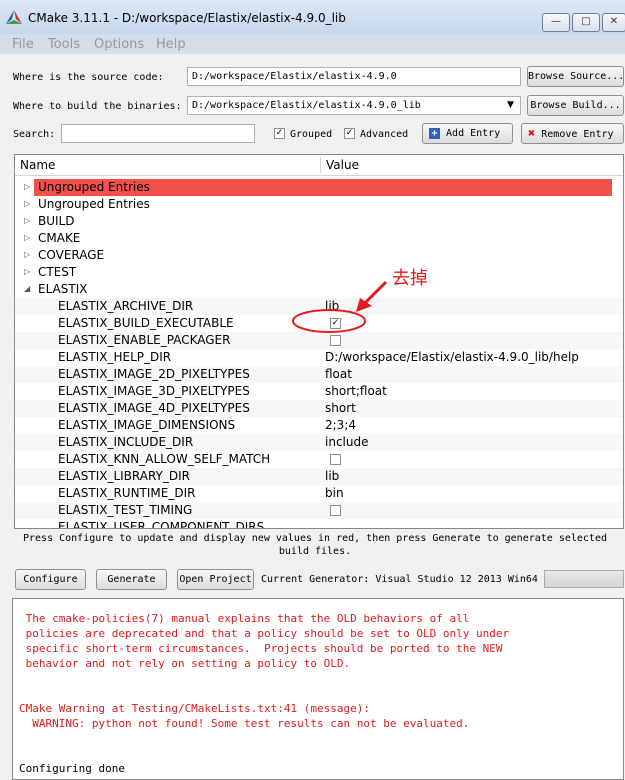 This screenshot has width=625, height=780. I want to click on progress-bar, so click(584, 579).